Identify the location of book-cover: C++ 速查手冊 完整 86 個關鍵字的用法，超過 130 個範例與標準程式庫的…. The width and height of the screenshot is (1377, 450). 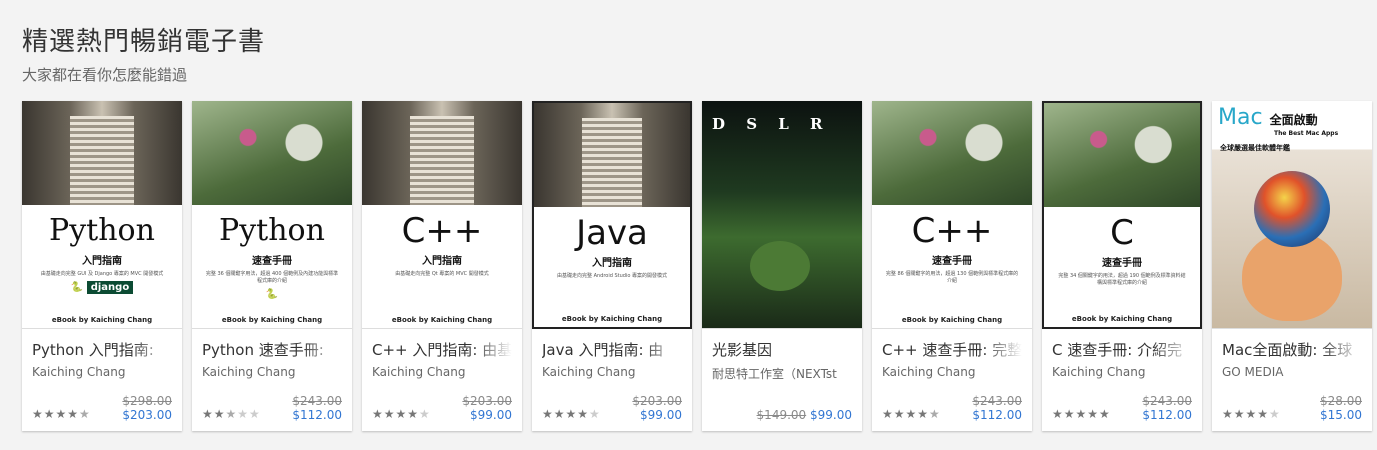
(952, 215).